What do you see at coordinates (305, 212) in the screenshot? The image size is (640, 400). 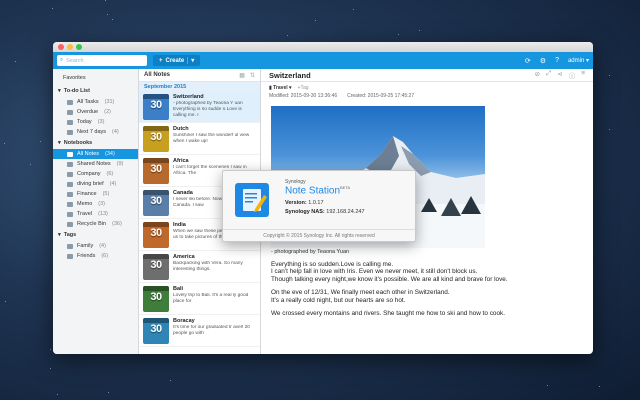 I see `nas-label: Synology NAS:` at bounding box center [305, 212].